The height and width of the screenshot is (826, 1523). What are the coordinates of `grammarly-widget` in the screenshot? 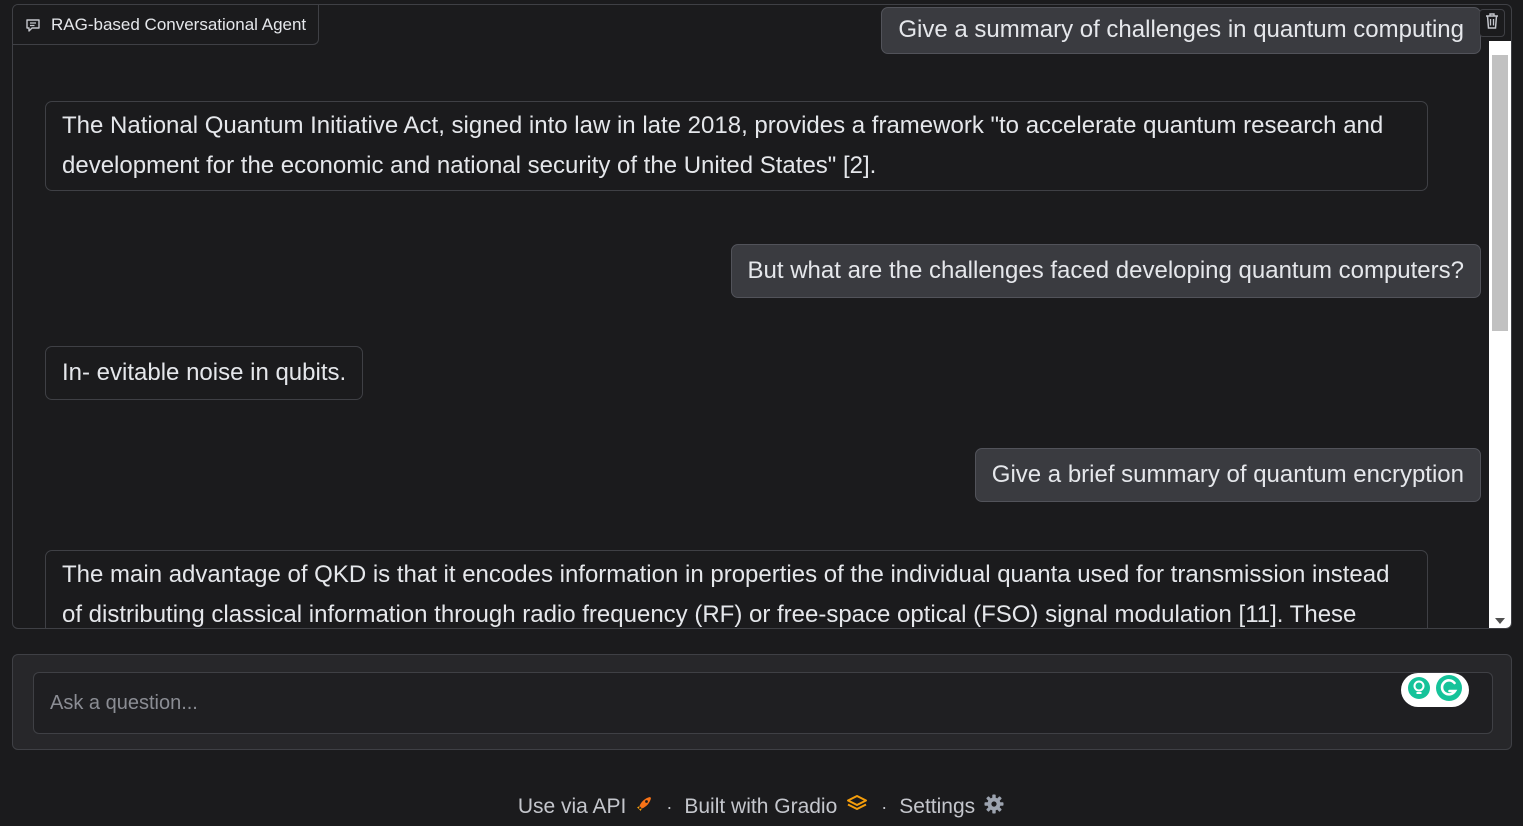 It's located at (1435, 690).